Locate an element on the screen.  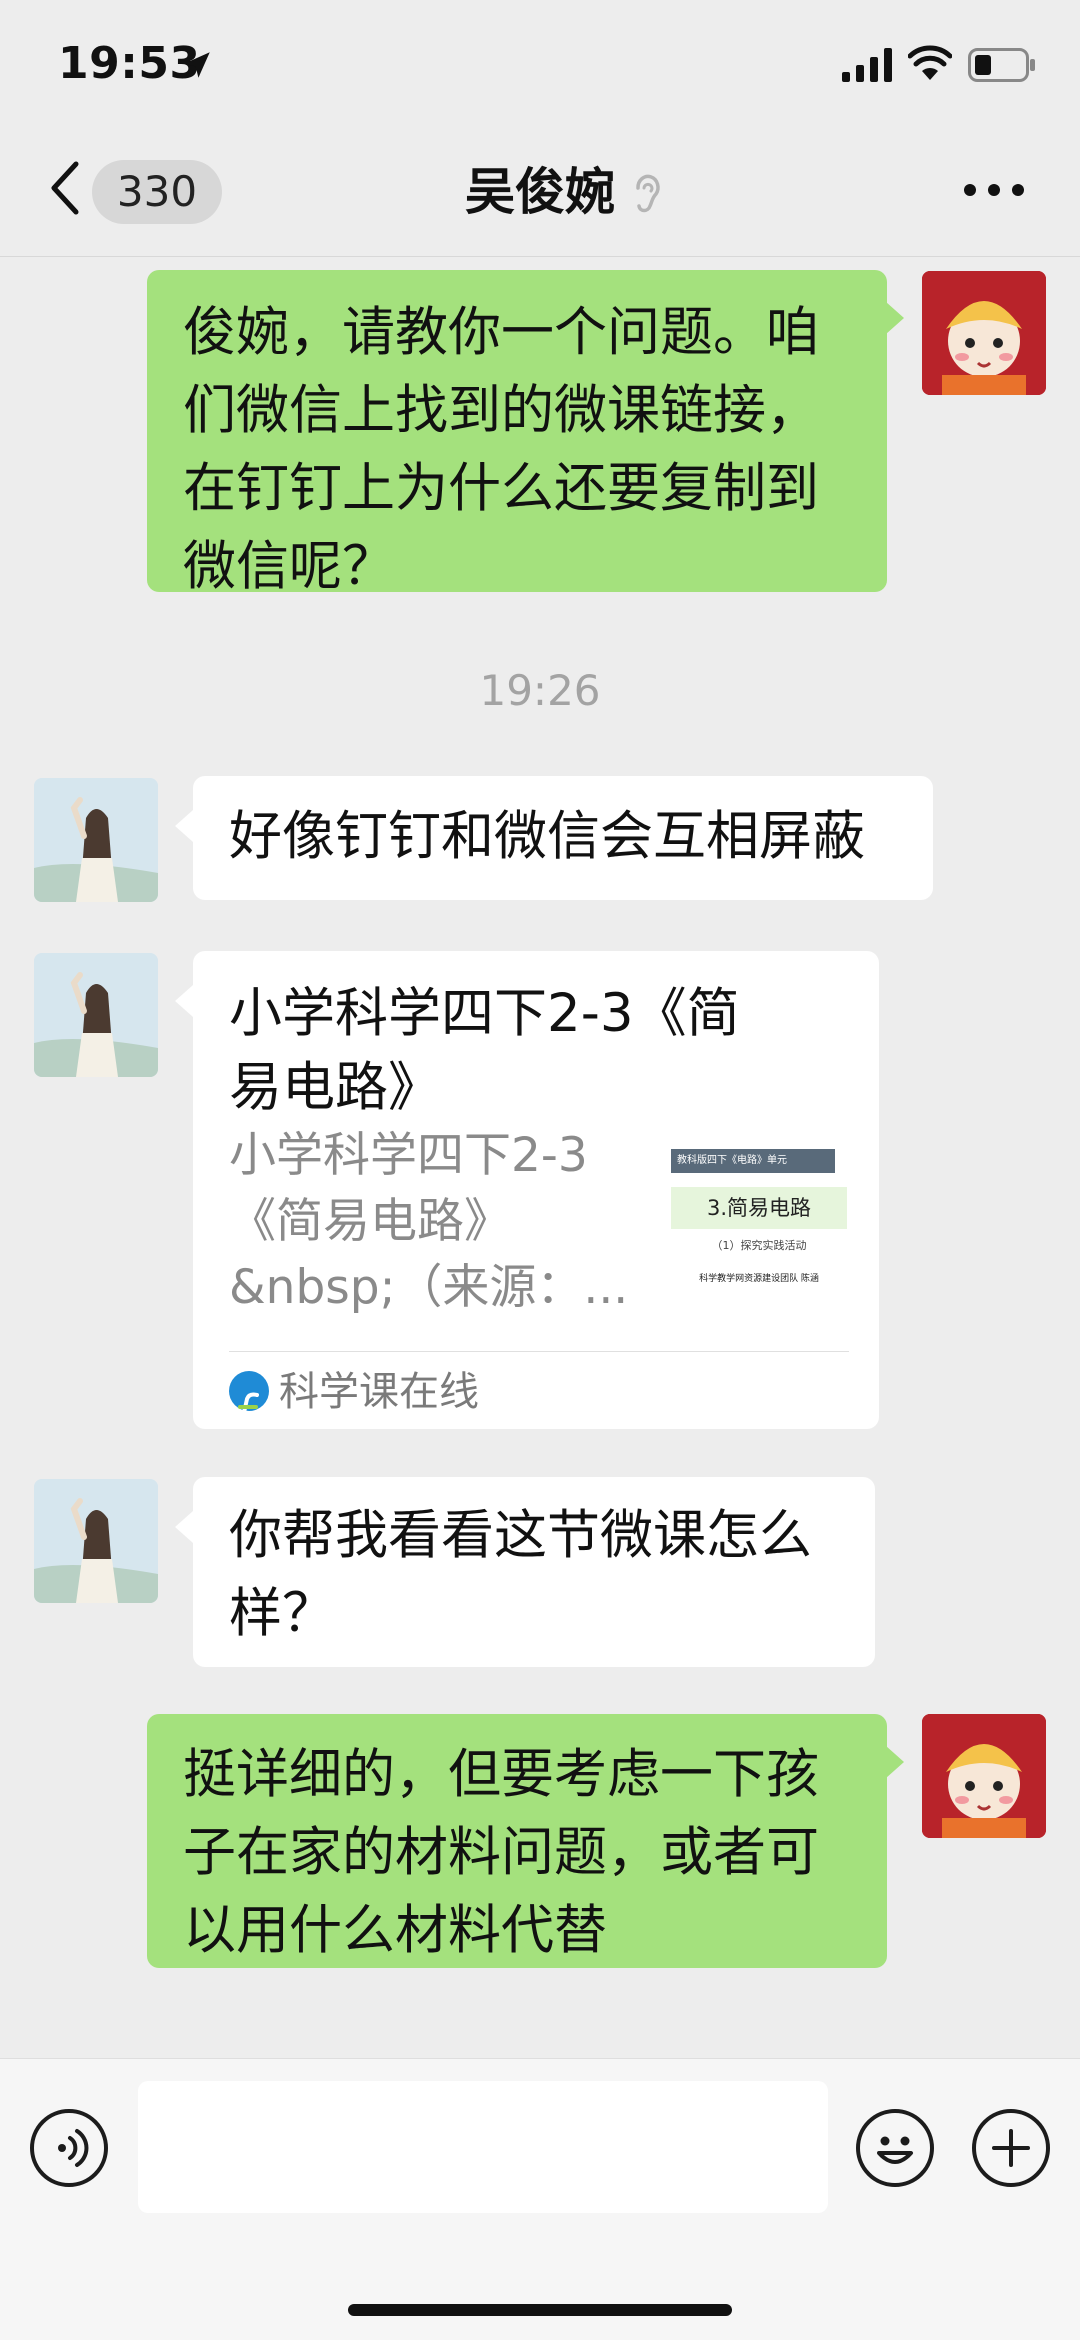
thumbnail-header: 教科版四下《电路》单元 is located at coordinates (732, 1160).